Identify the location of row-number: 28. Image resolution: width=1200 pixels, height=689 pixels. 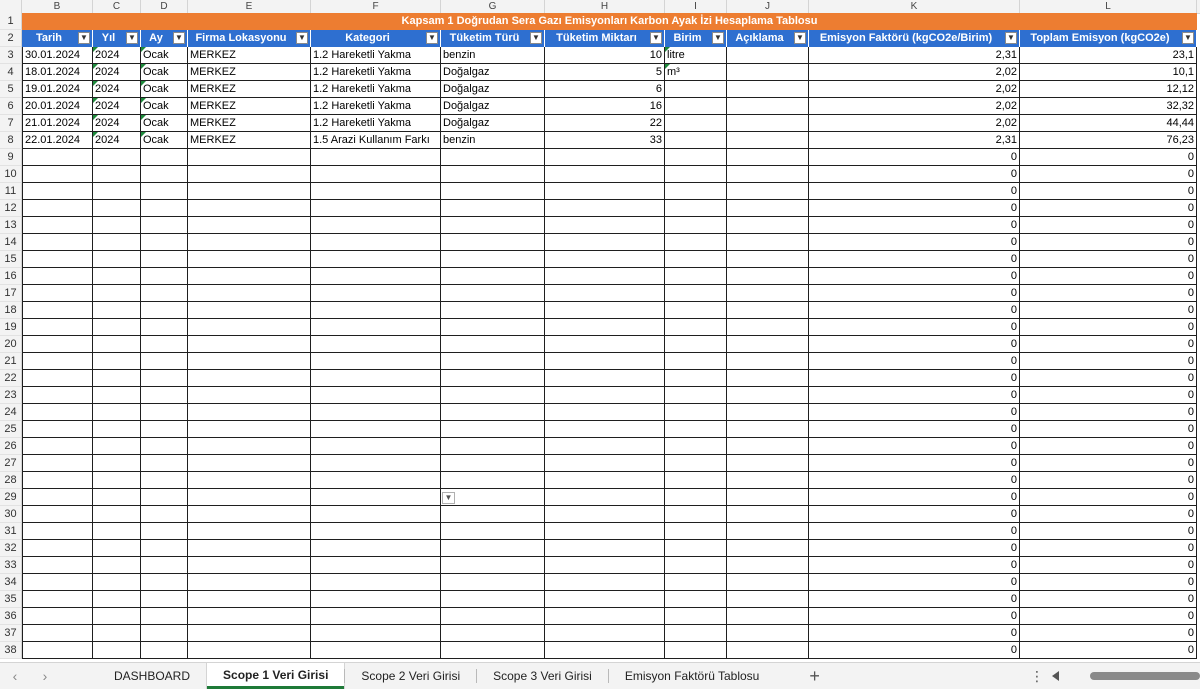
(11, 480).